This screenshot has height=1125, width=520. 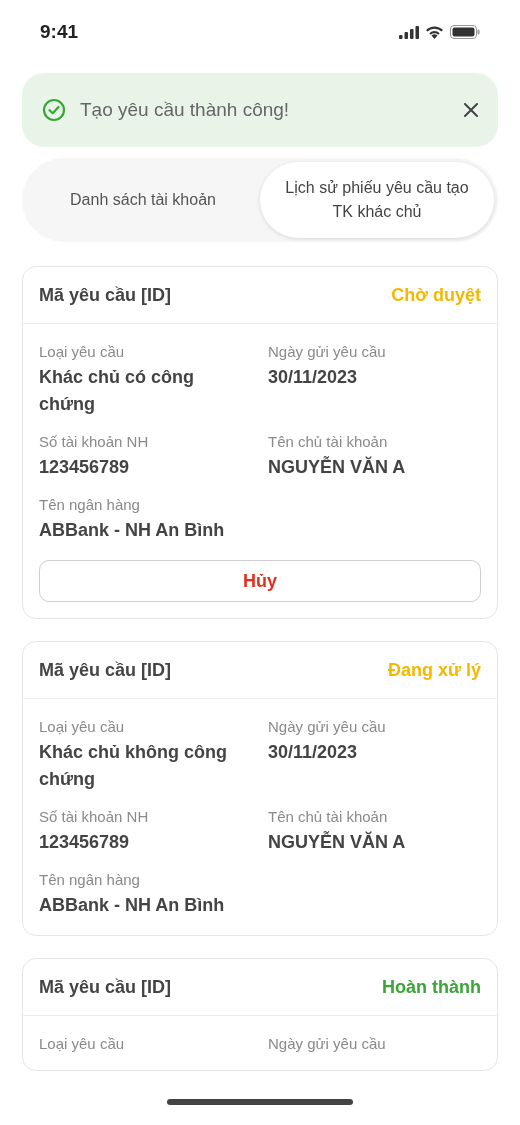 I want to click on check-circle-icon, so click(x=54, y=110).